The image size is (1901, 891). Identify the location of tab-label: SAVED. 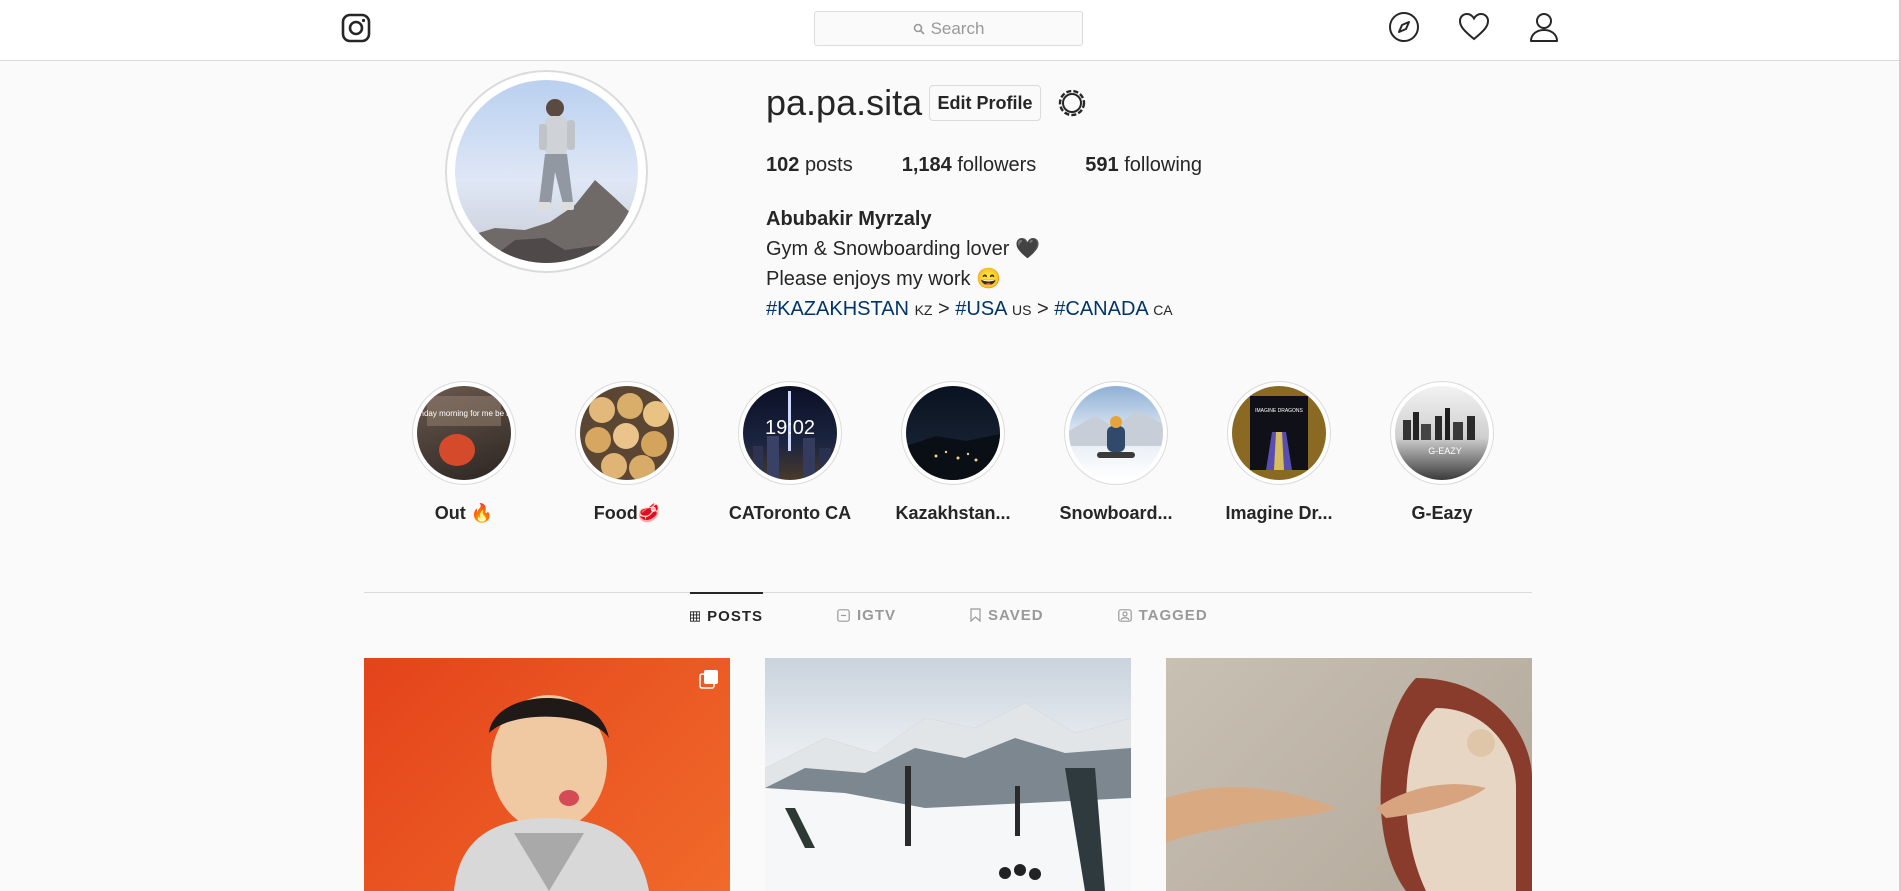
(1016, 615).